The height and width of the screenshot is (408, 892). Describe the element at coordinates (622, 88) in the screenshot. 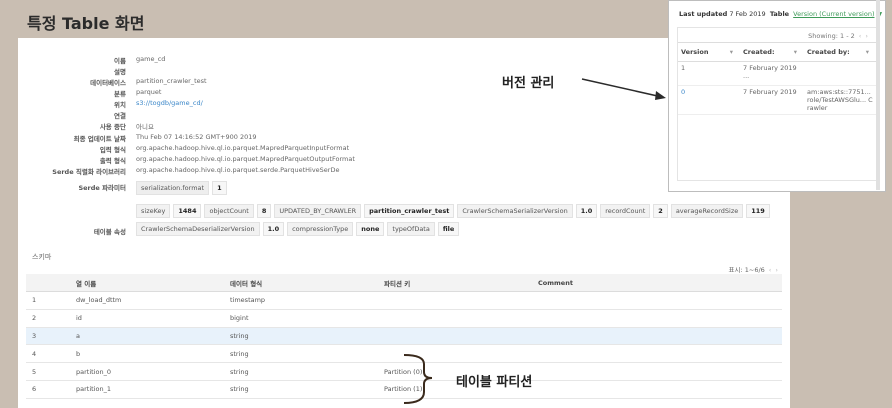

I see `arrow-line` at that location.